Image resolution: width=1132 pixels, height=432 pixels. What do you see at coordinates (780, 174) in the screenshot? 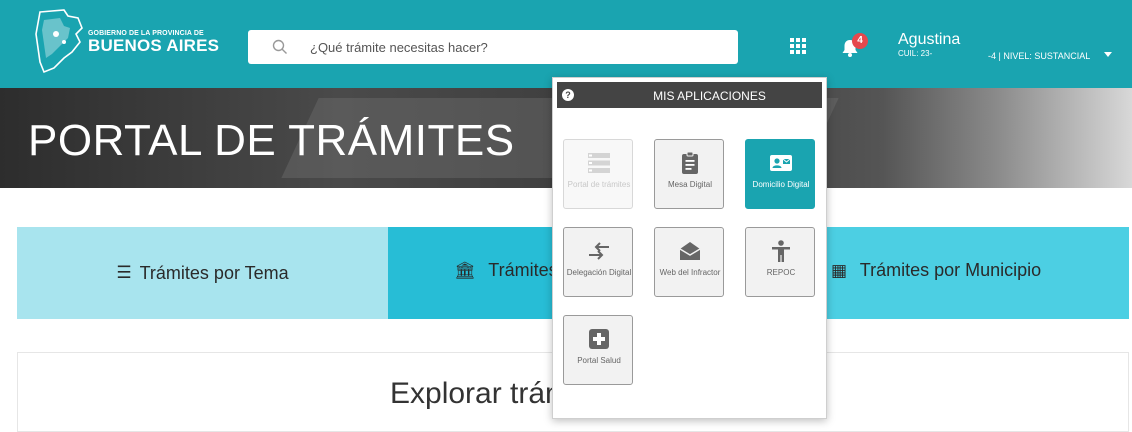
I see `app-domicilio-digital: Domicilio Digital` at bounding box center [780, 174].